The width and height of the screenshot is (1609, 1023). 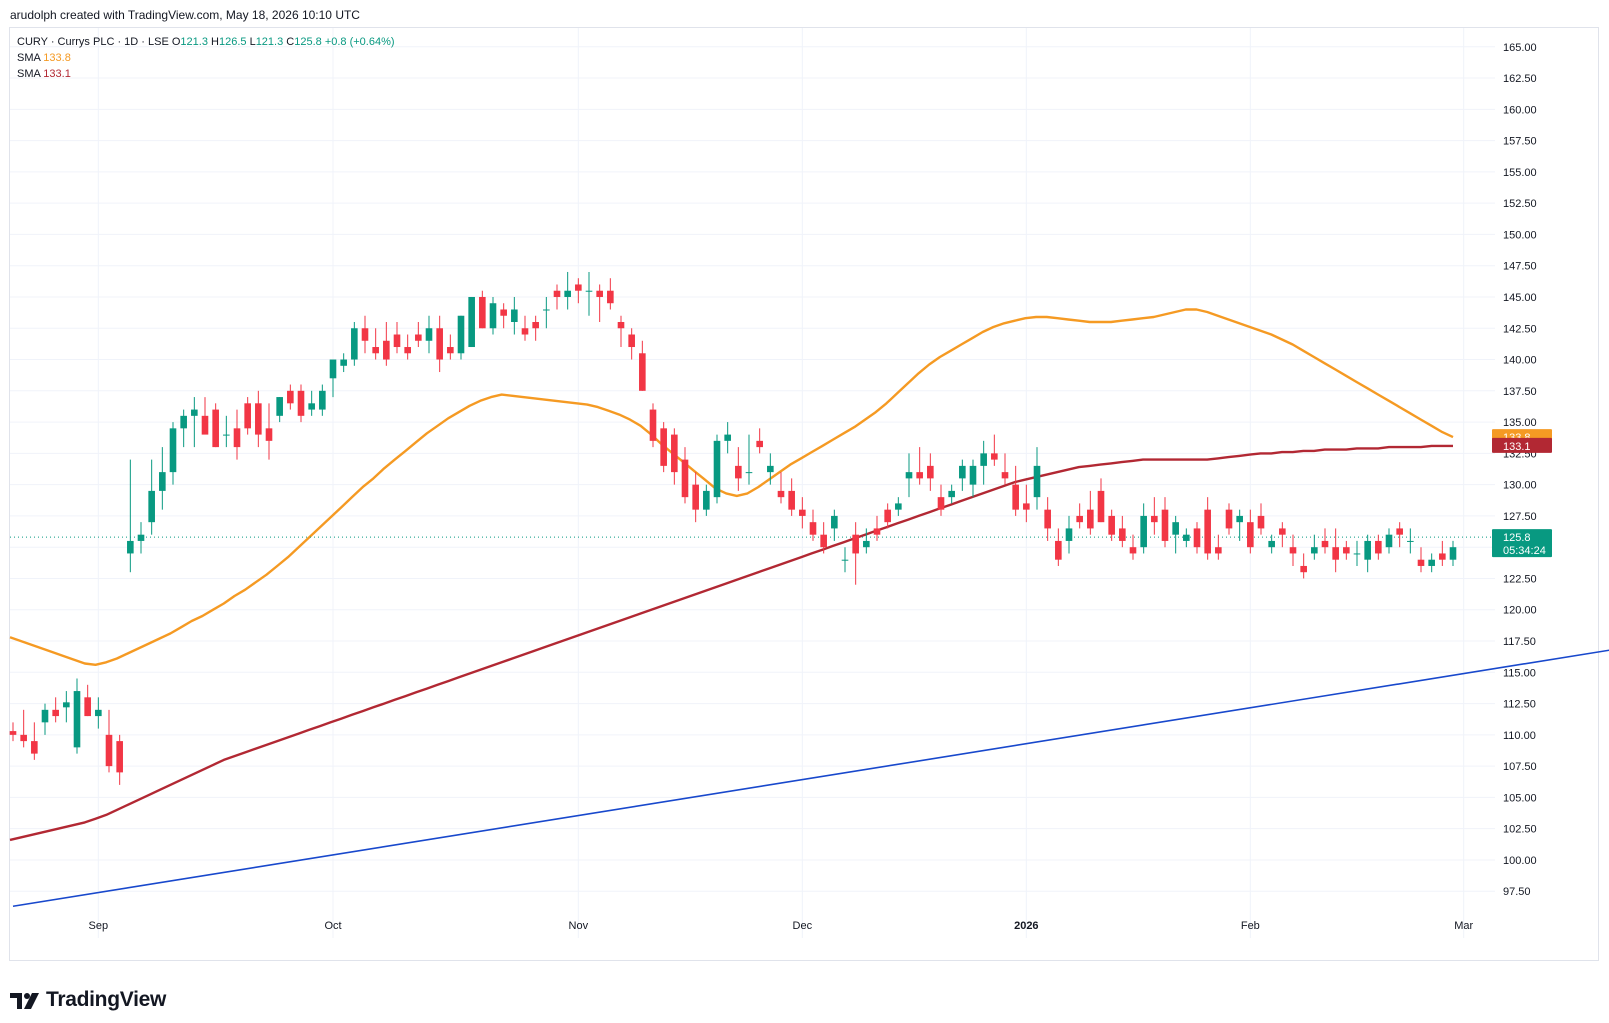 I want to click on price-change: +0.8 (+0.64%), so click(x=359, y=42).